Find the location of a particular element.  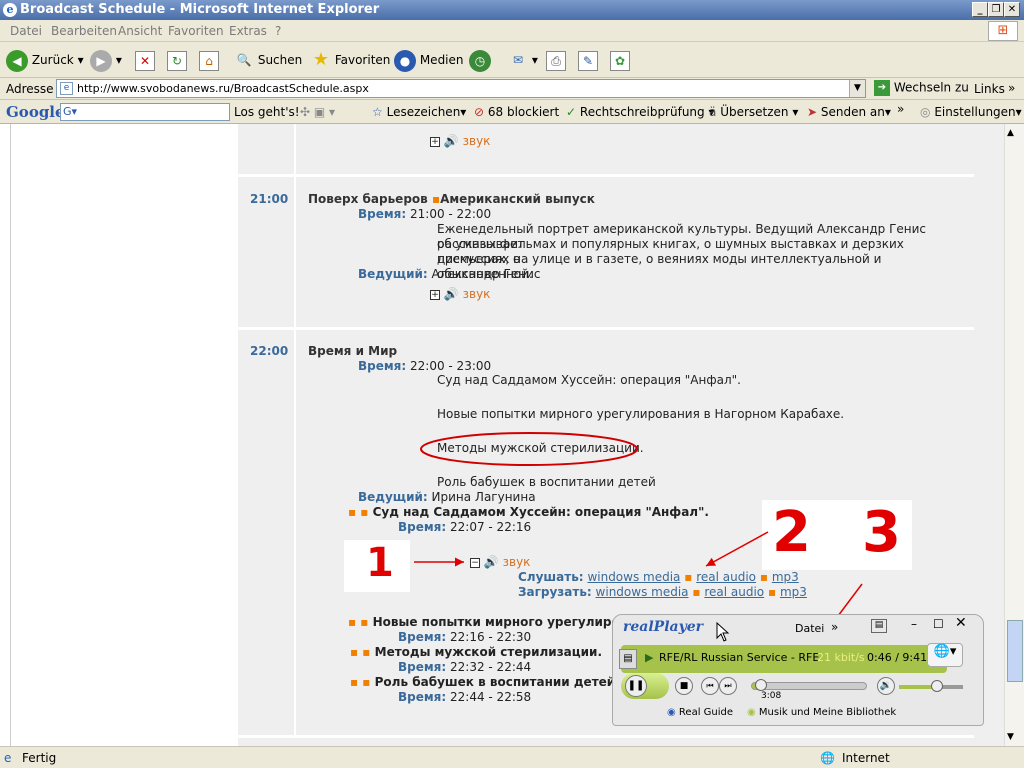

bitrate: 21 kbit/s is located at coordinates (841, 657).